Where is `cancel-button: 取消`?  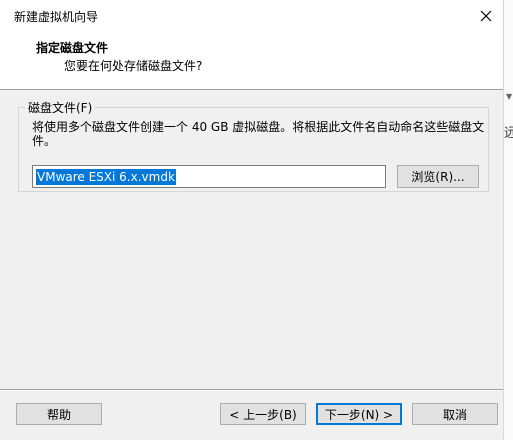
cancel-button: 取消 is located at coordinates (455, 414).